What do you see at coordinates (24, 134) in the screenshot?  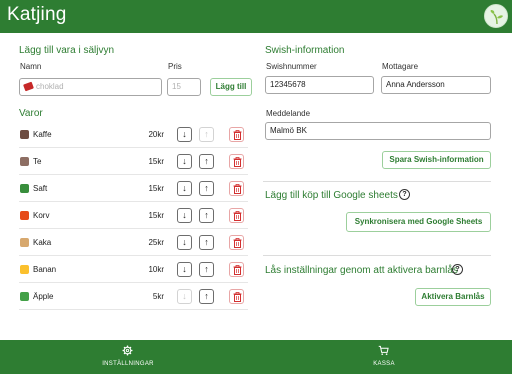 I see `coffee-icon` at bounding box center [24, 134].